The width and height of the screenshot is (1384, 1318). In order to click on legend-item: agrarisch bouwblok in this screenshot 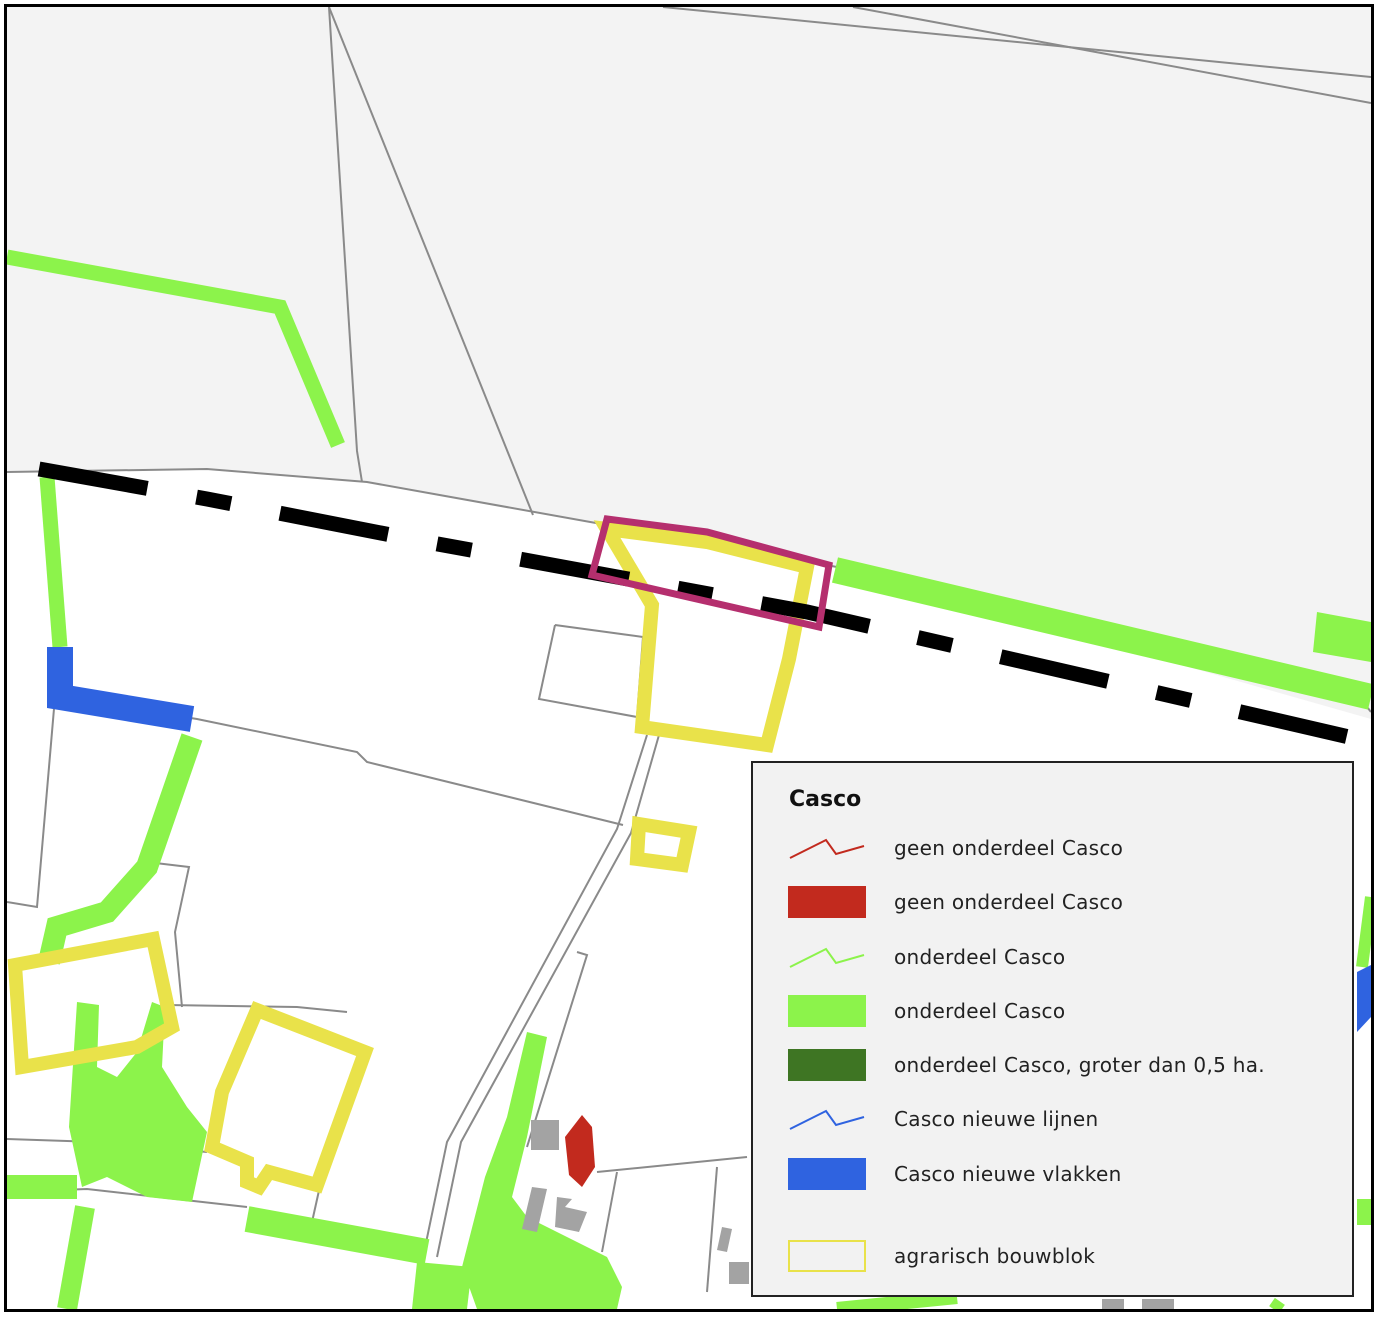, I will do `click(1052, 1256)`.